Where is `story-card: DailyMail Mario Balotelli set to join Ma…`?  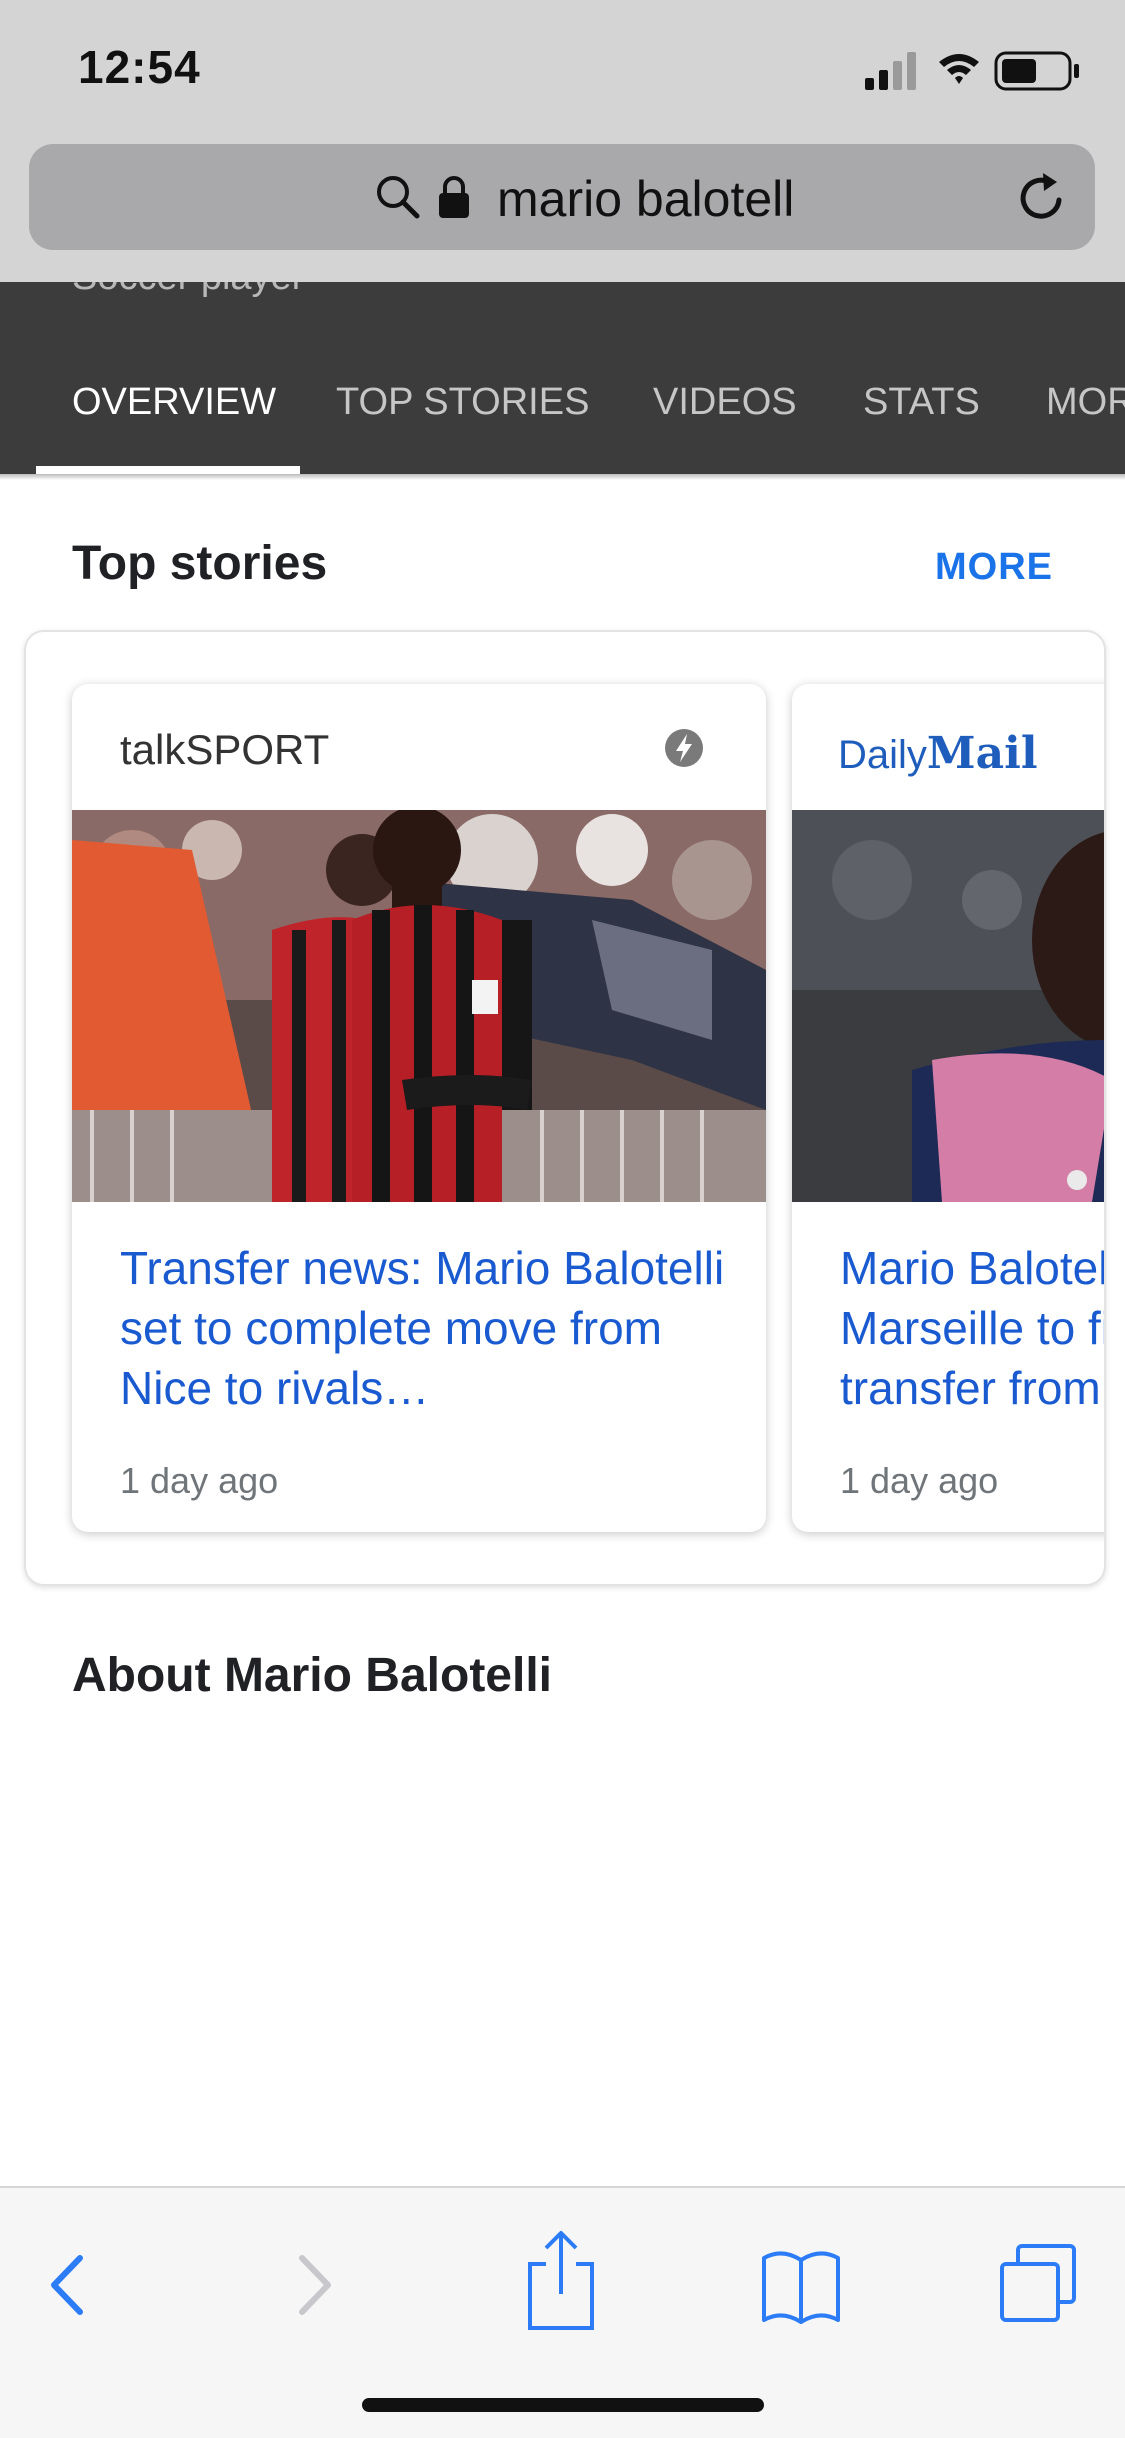
story-card: DailyMail Mario Balotelli set to join Ma… is located at coordinates (948, 1108).